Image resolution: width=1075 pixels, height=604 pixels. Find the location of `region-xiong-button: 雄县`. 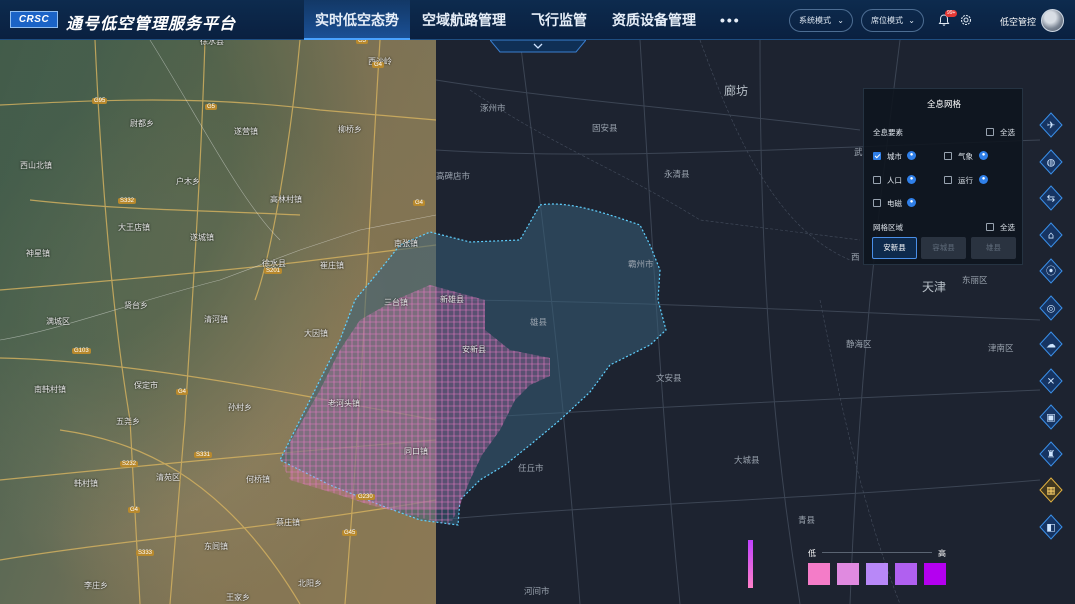

region-xiong-button: 雄县 is located at coordinates (993, 248).